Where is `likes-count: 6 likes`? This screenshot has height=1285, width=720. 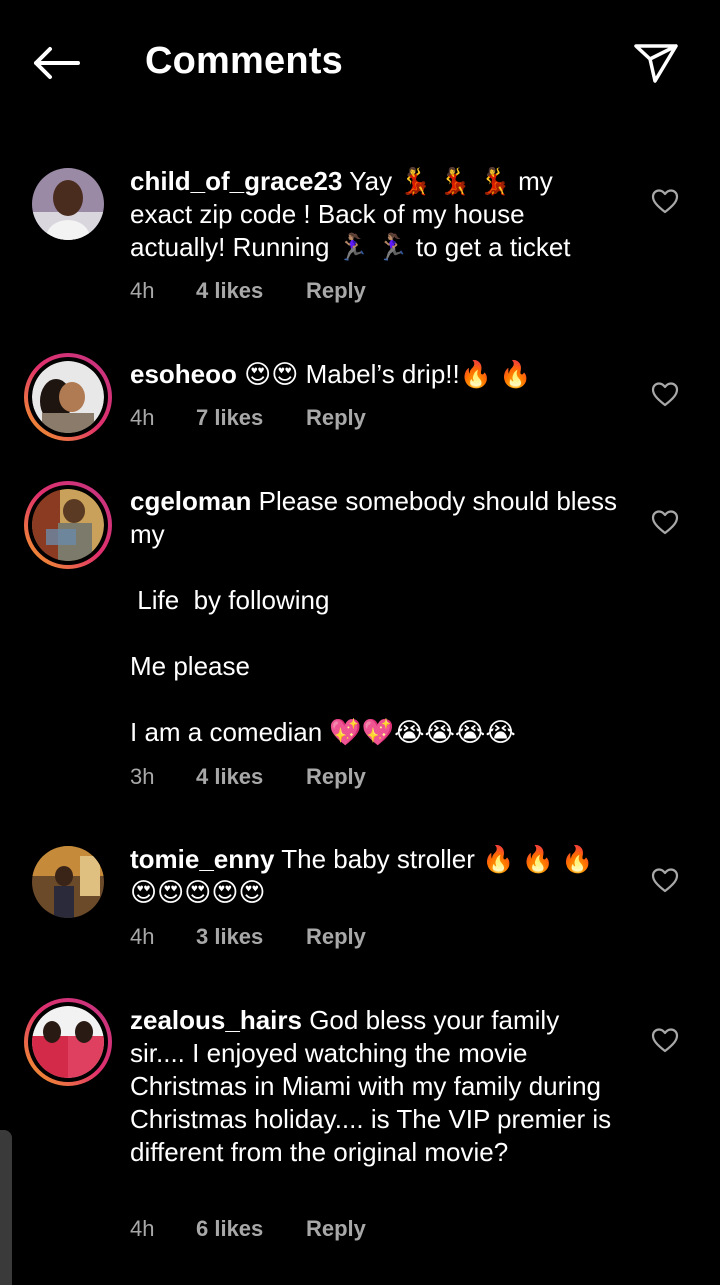 likes-count: 6 likes is located at coordinates (251, 1229).